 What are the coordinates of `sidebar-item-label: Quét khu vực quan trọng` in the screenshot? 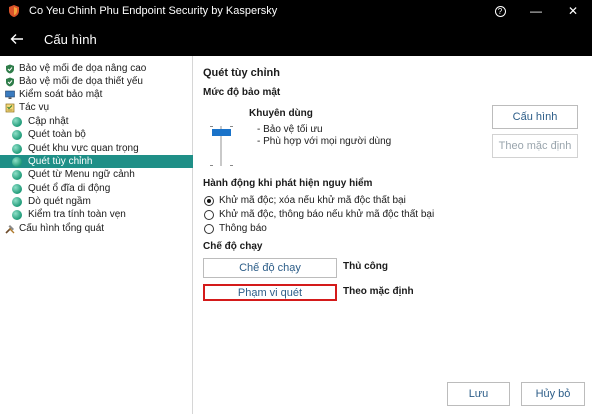 It's located at (83, 148).